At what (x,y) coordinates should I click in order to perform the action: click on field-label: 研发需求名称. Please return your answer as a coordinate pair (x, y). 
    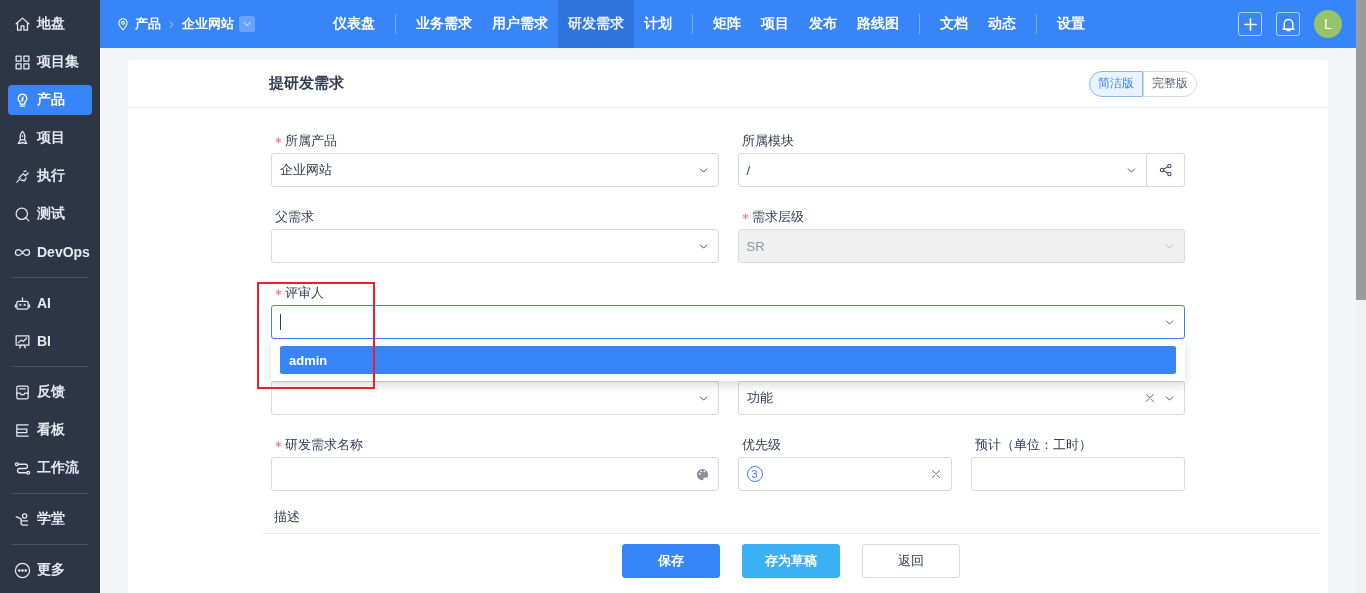
    Looking at the image, I should click on (324, 444).